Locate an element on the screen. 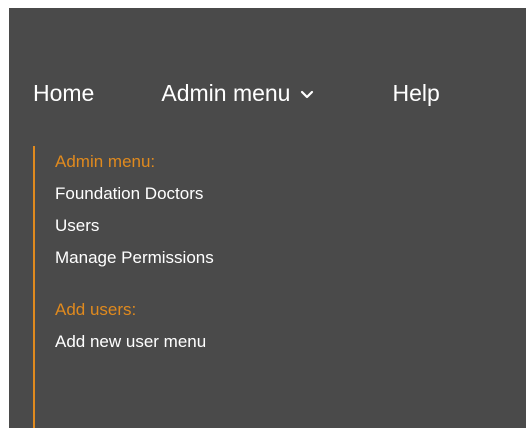 The image size is (526, 428). nav-home-label: Home is located at coordinates (64, 93).